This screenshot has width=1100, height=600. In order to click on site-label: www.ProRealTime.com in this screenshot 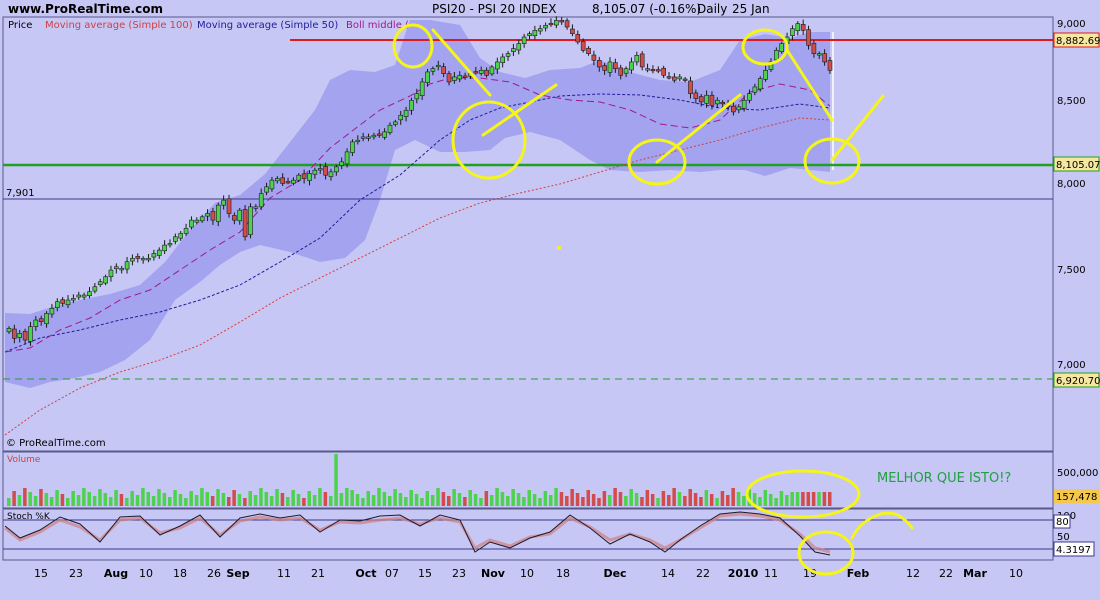, I will do `click(85, 9)`.